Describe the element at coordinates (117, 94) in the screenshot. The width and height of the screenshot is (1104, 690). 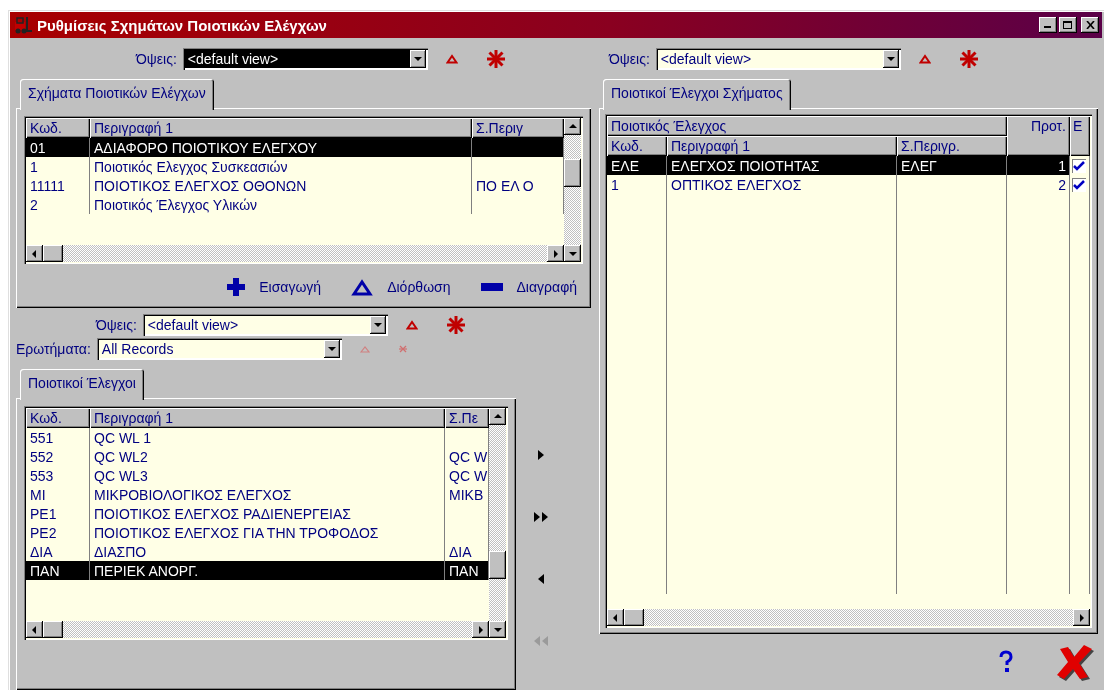
I see `tab: Σχήματα Ποιοτικών Ελέγχων` at that location.